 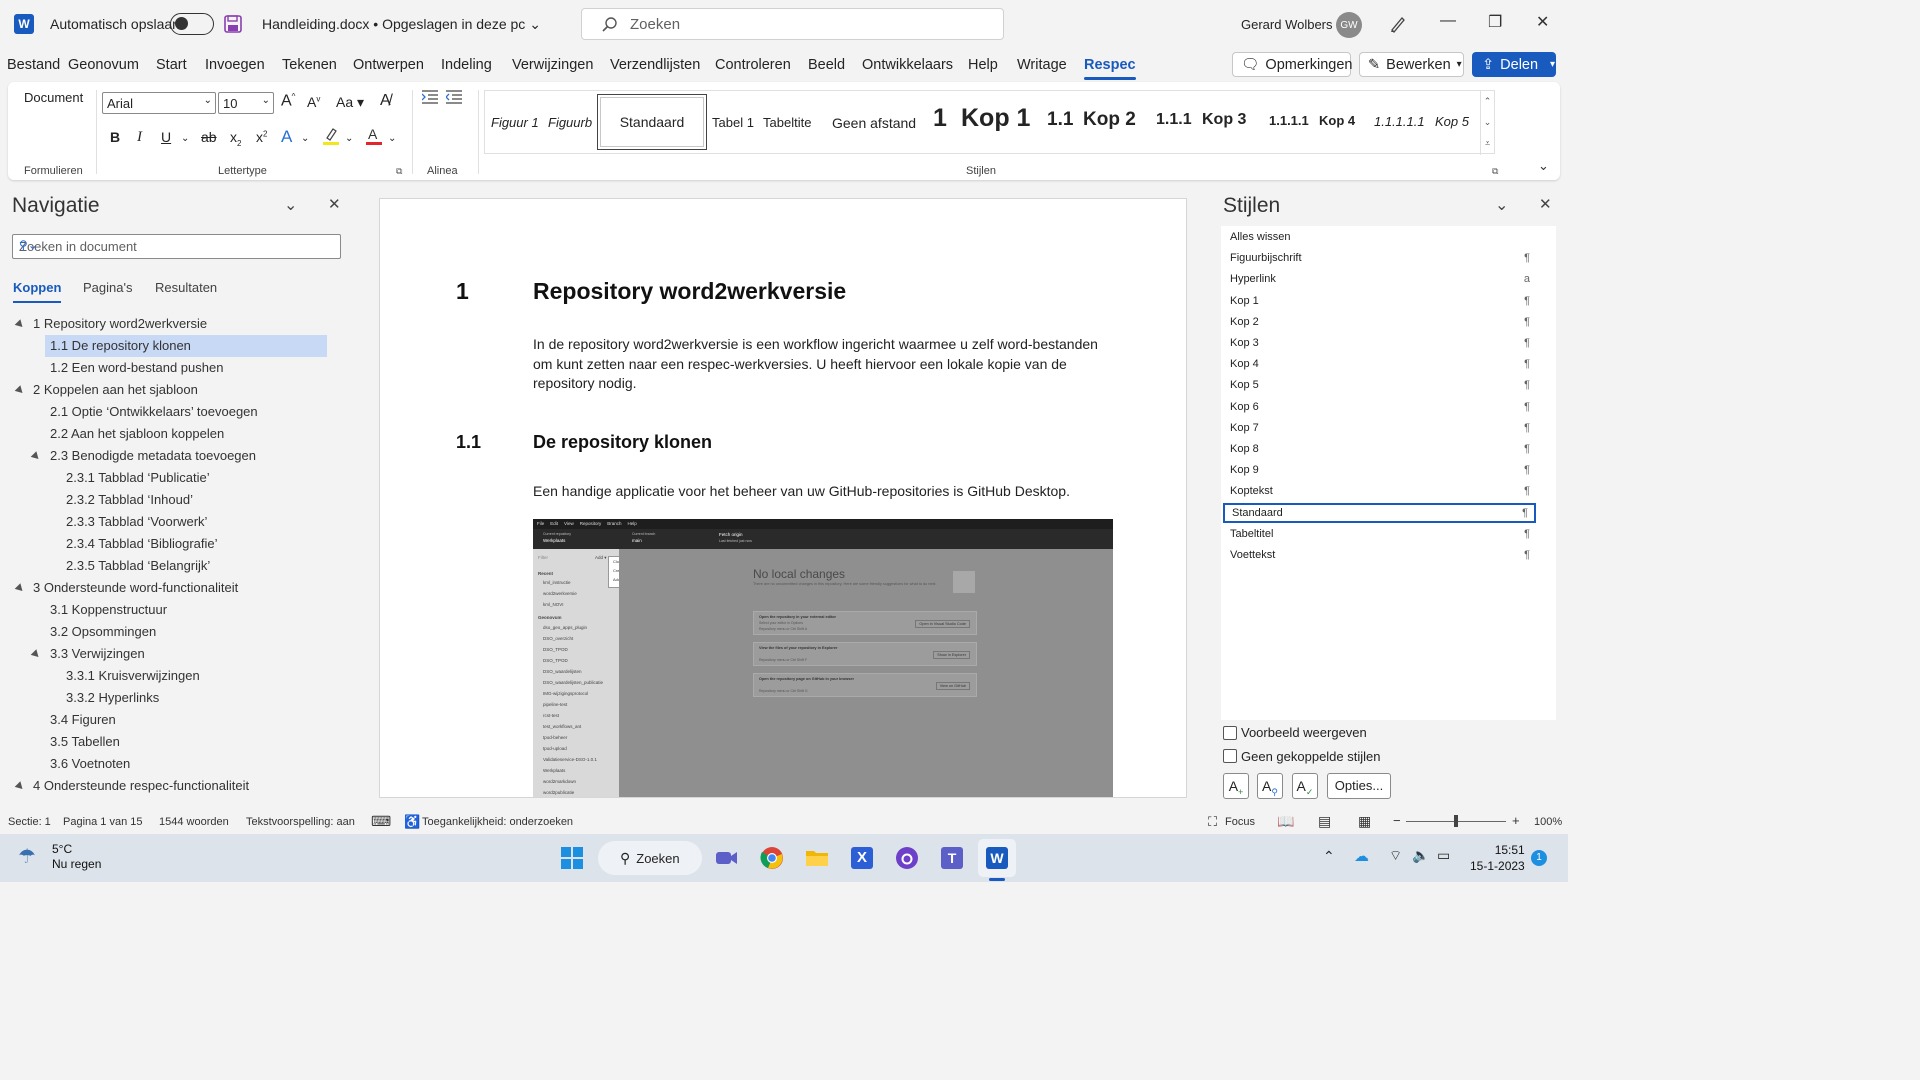 What do you see at coordinates (1379, 491) in the screenshot?
I see `style-item: Koptekst ¶` at bounding box center [1379, 491].